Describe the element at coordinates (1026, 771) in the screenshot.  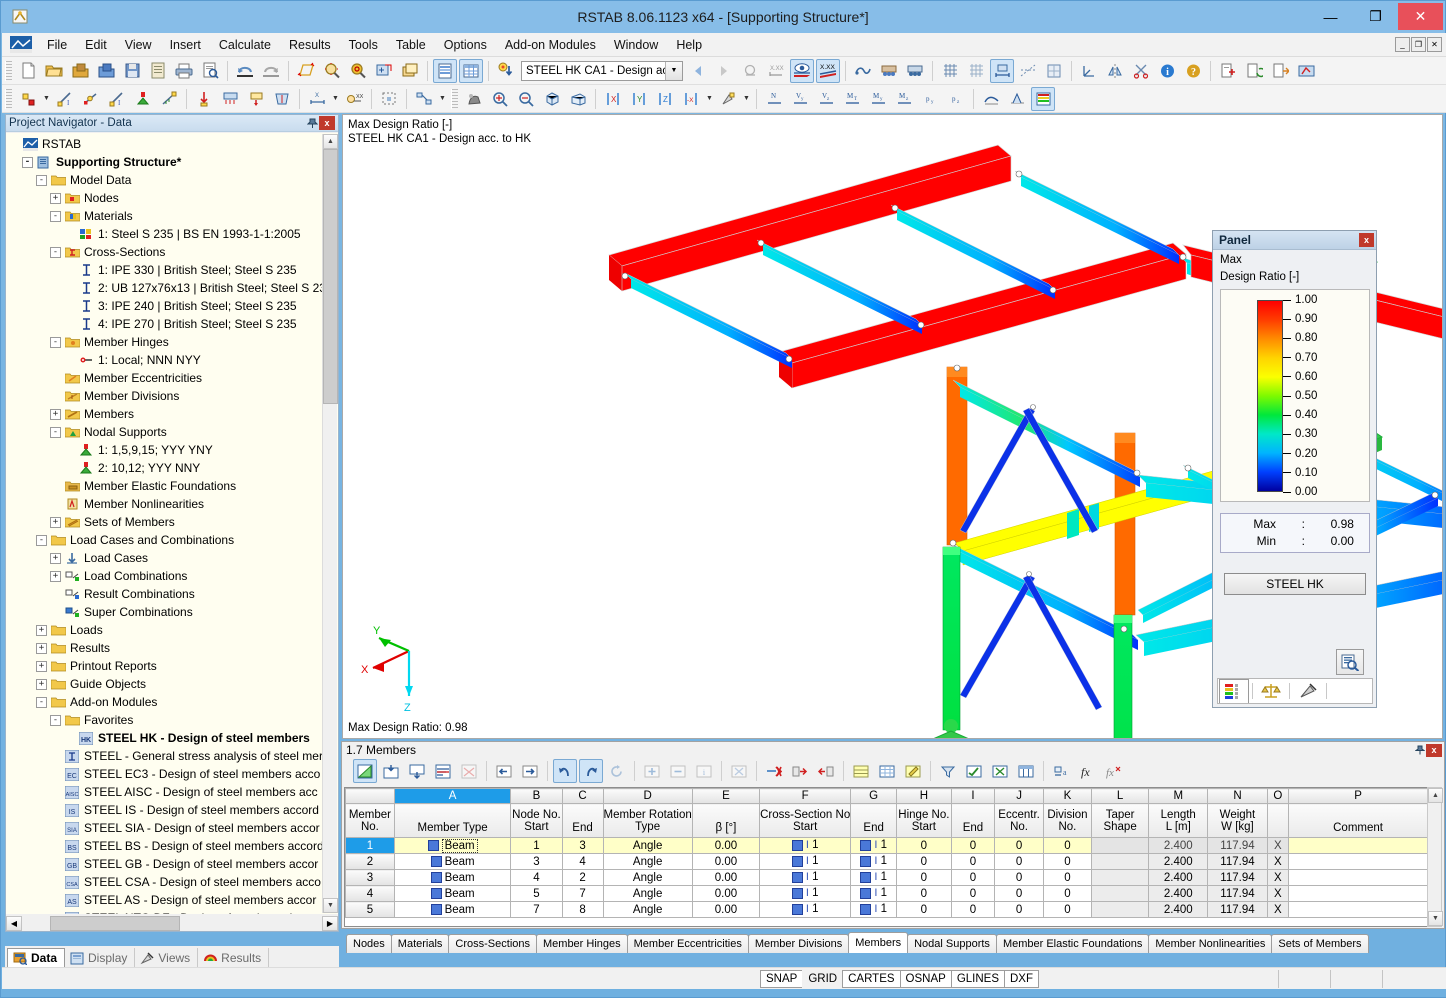
I see `table-columns-icon` at that location.